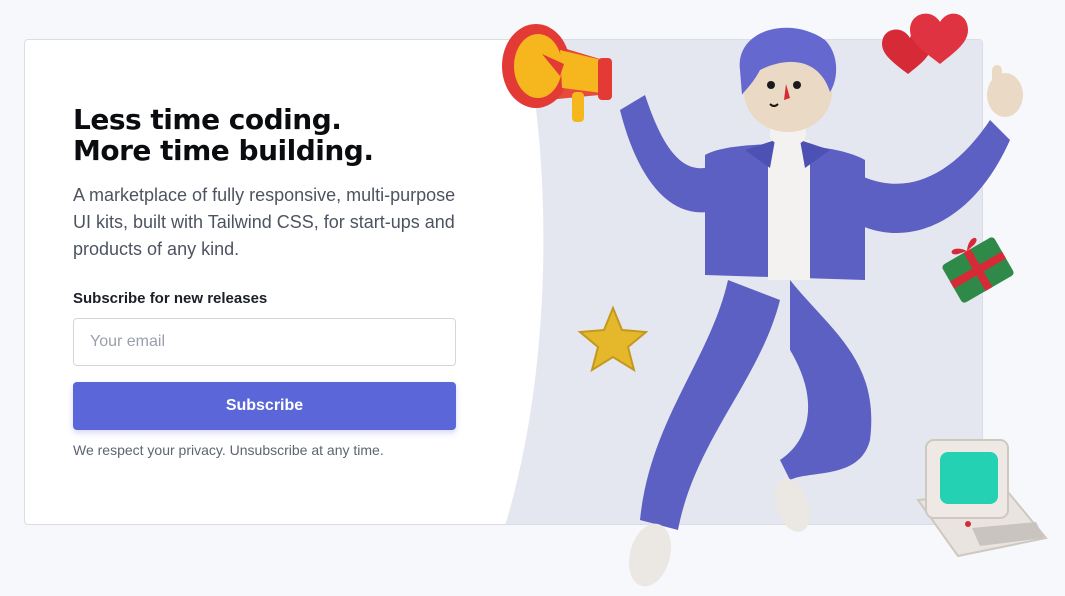  I want to click on subscribe-label: Subscribe for new releases, so click(170, 298).